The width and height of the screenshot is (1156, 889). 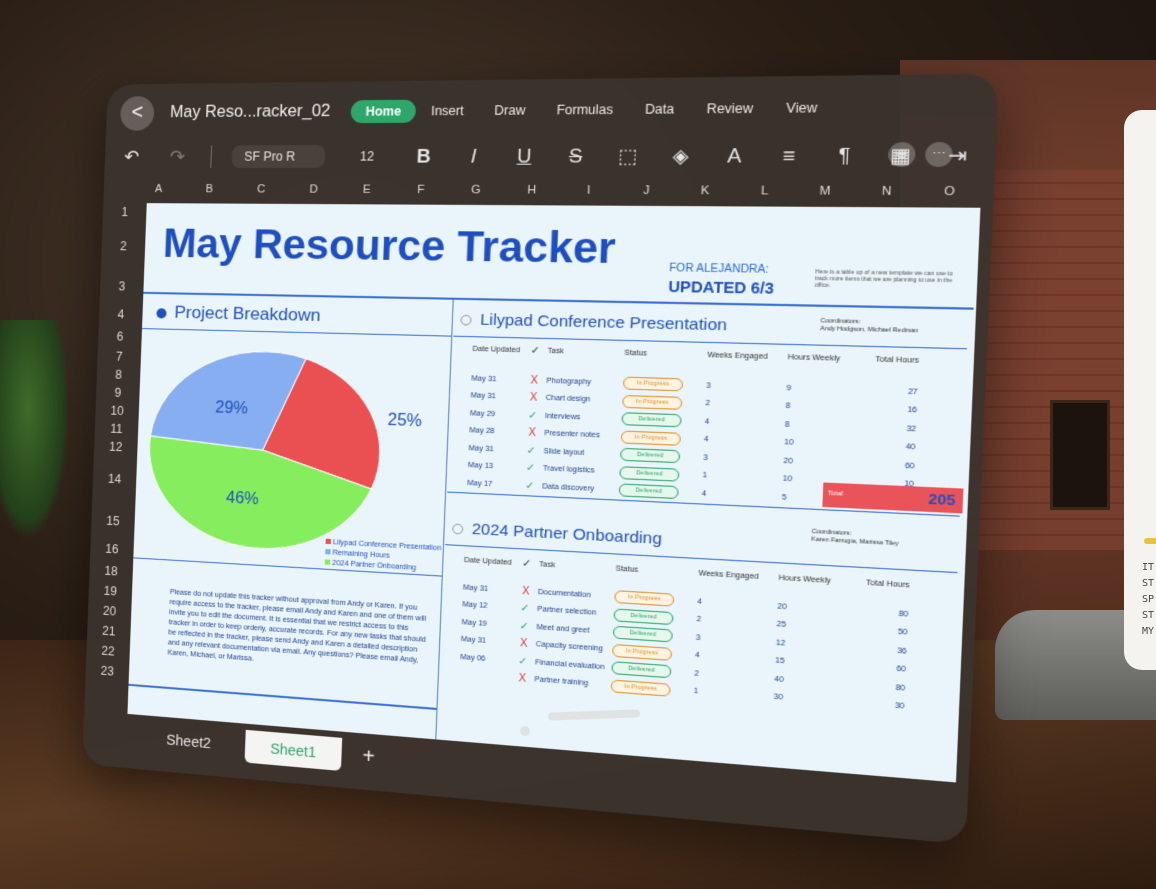 I want to click on row-header: 16, so click(x=112, y=553).